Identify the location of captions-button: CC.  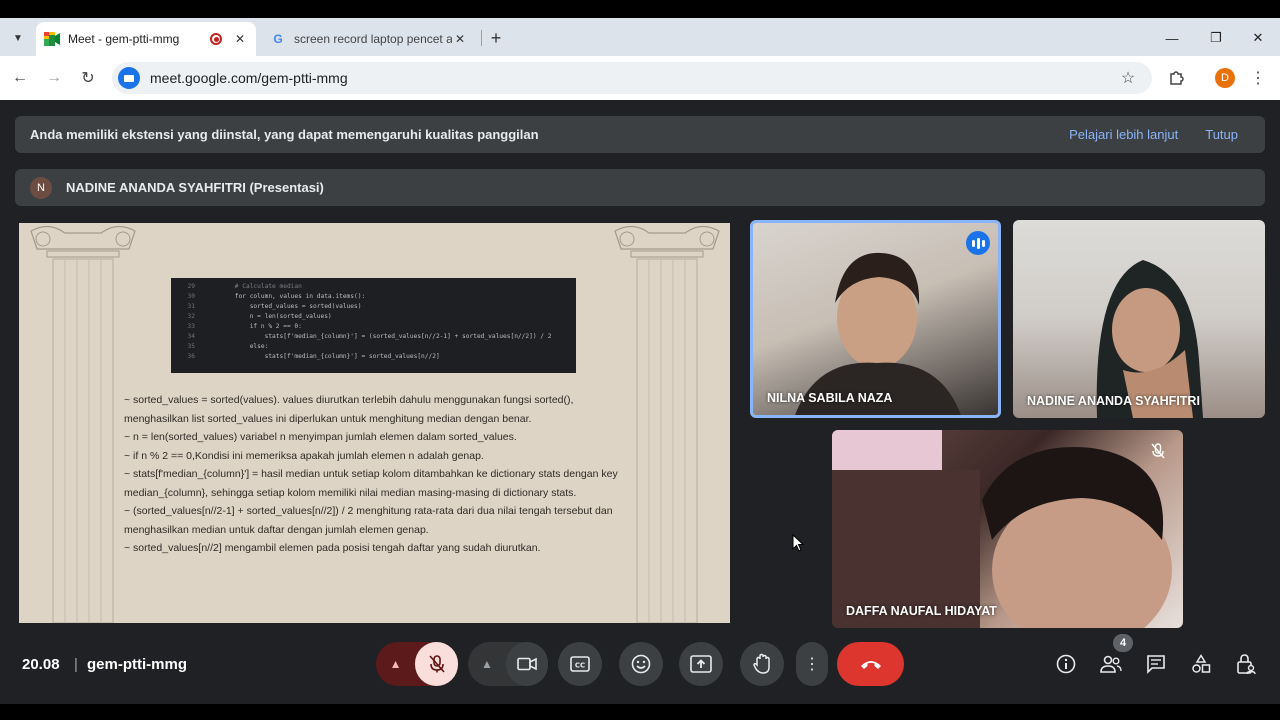
(580, 664).